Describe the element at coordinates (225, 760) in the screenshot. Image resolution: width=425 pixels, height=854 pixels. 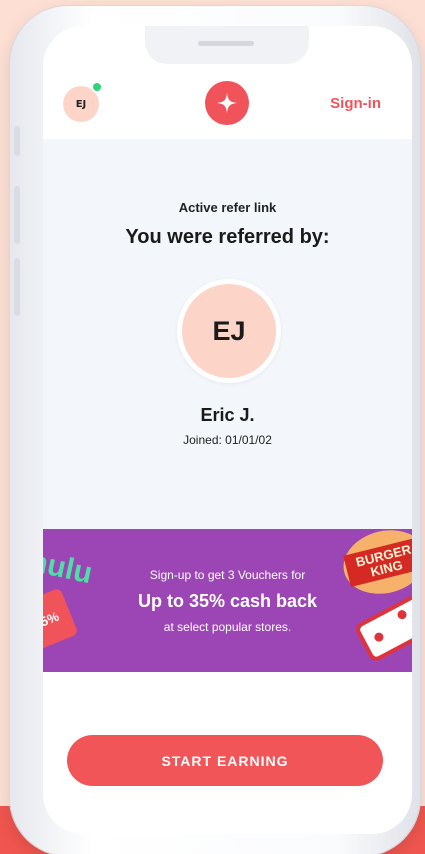
I see `start-earning-button: START EARNING` at that location.